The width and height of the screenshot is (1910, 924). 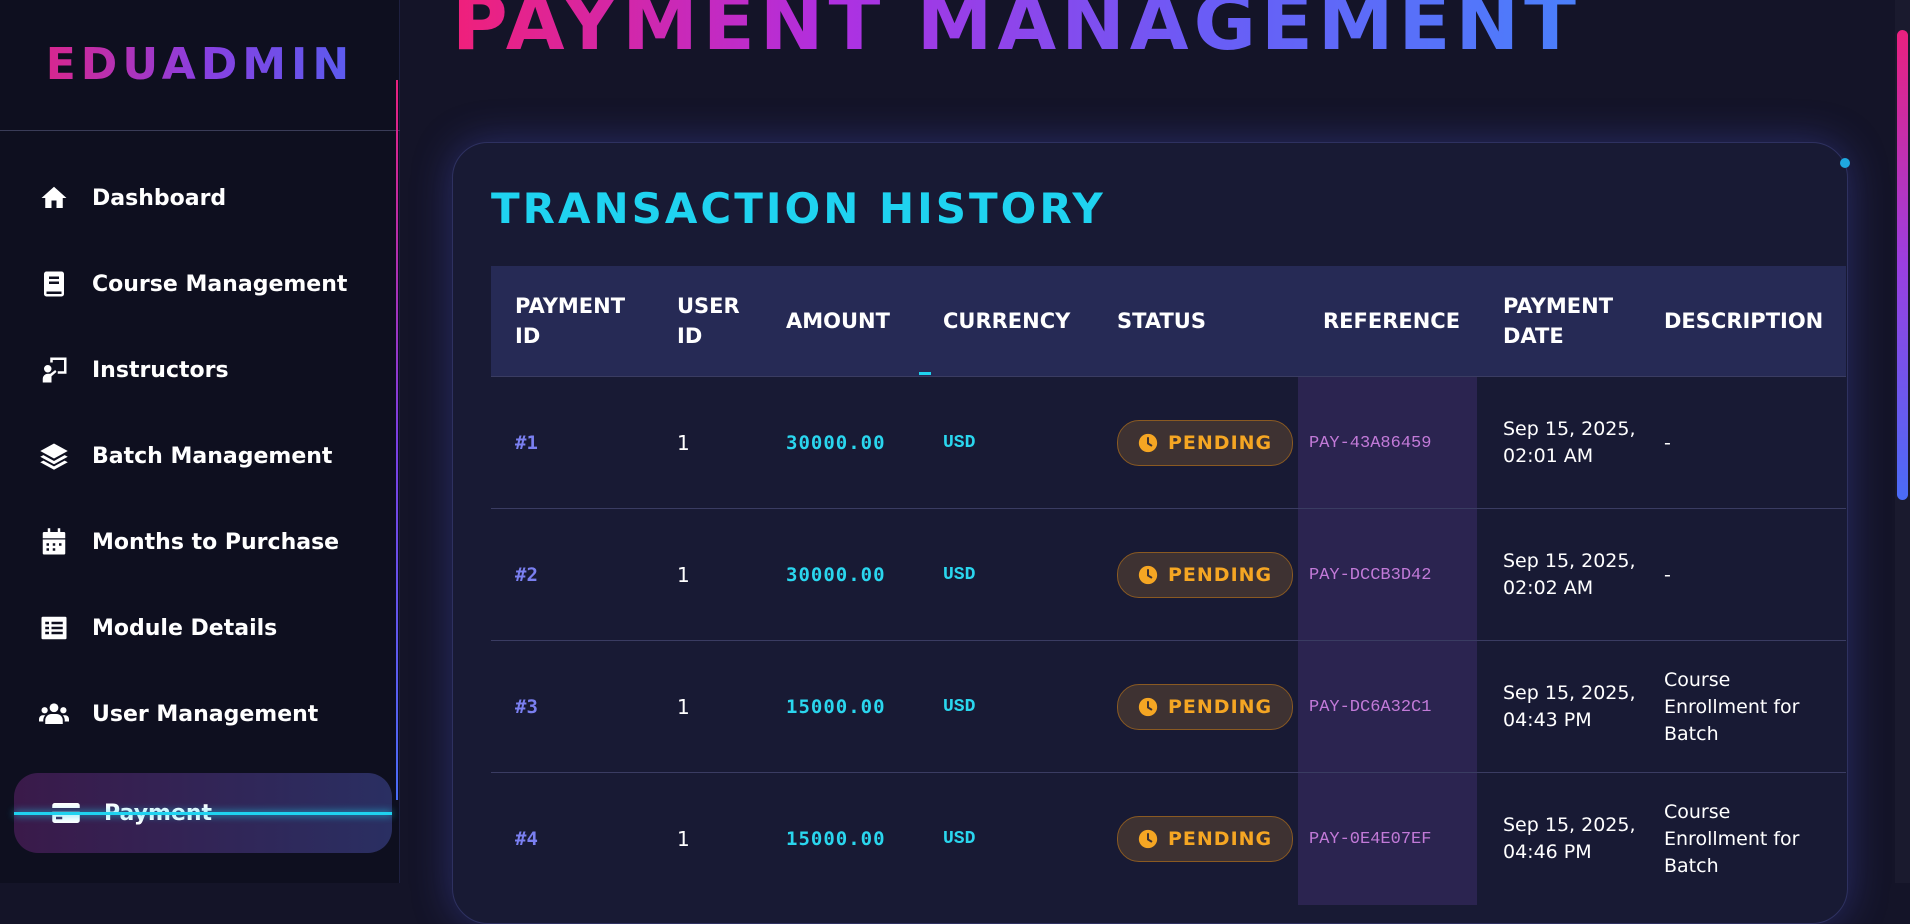 What do you see at coordinates (1161, 321) in the screenshot?
I see `column-header-status: STATUS` at bounding box center [1161, 321].